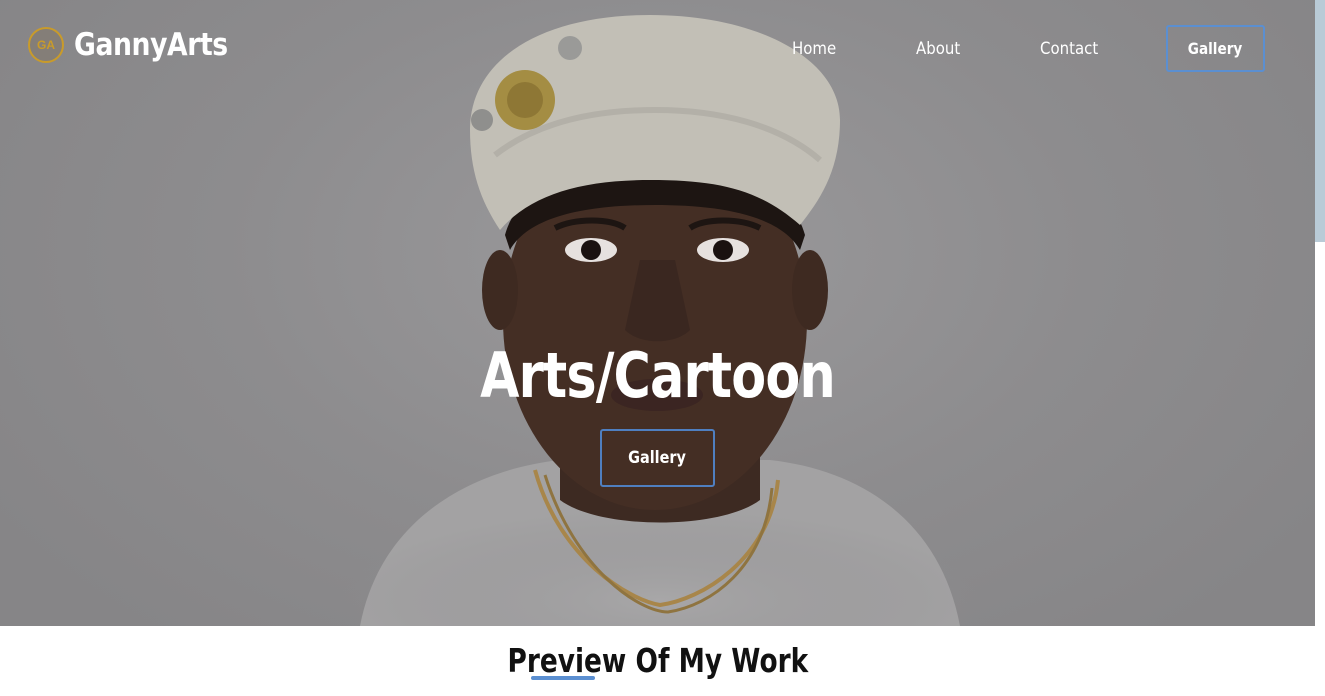 This screenshot has height=696, width=1325. I want to click on hero-gallery-button: Gallery, so click(657, 458).